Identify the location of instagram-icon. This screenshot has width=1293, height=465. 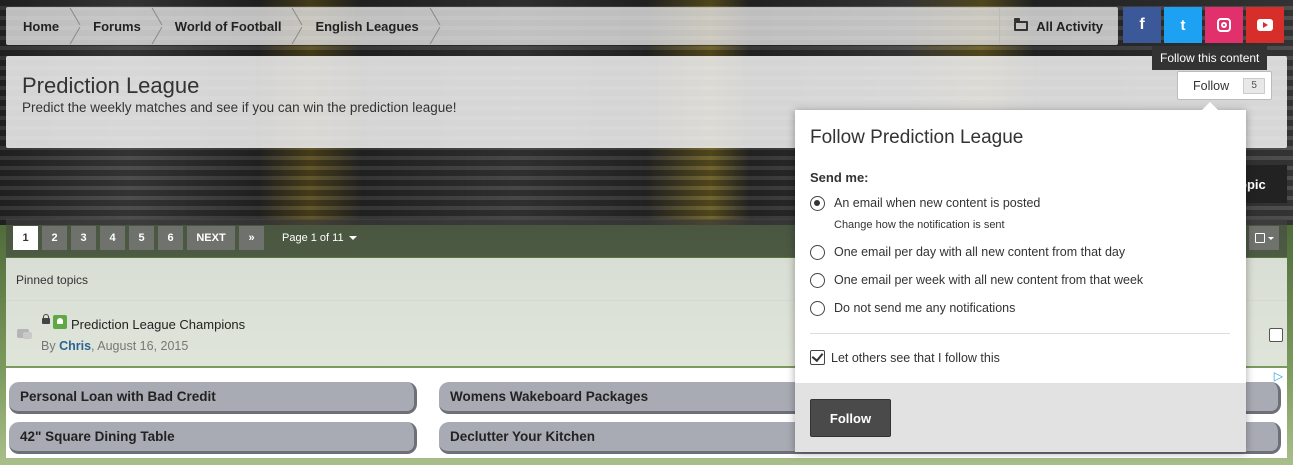
(1224, 25).